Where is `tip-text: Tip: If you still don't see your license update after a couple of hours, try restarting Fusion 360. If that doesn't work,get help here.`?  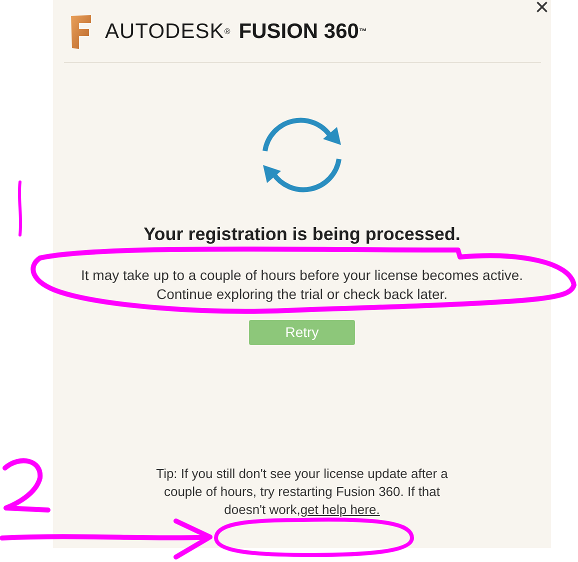 tip-text: Tip: If you still don't see your license update after a couple of hours, try restarting Fusion 360. If that doesn't work,get help here. is located at coordinates (302, 492).